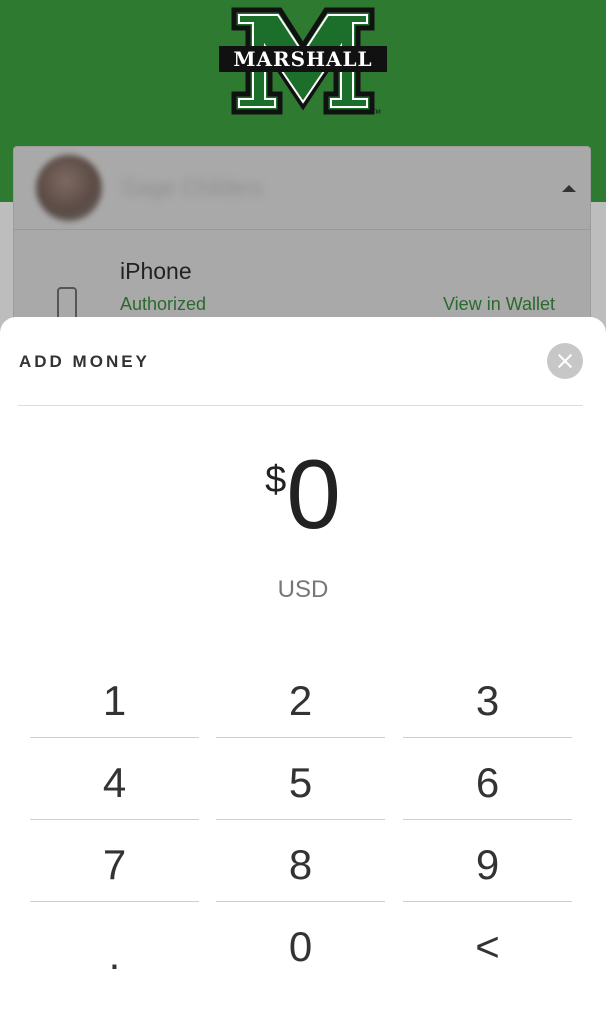 Image resolution: width=606 pixels, height=1024 pixels. I want to click on key-5: 5, so click(300, 779).